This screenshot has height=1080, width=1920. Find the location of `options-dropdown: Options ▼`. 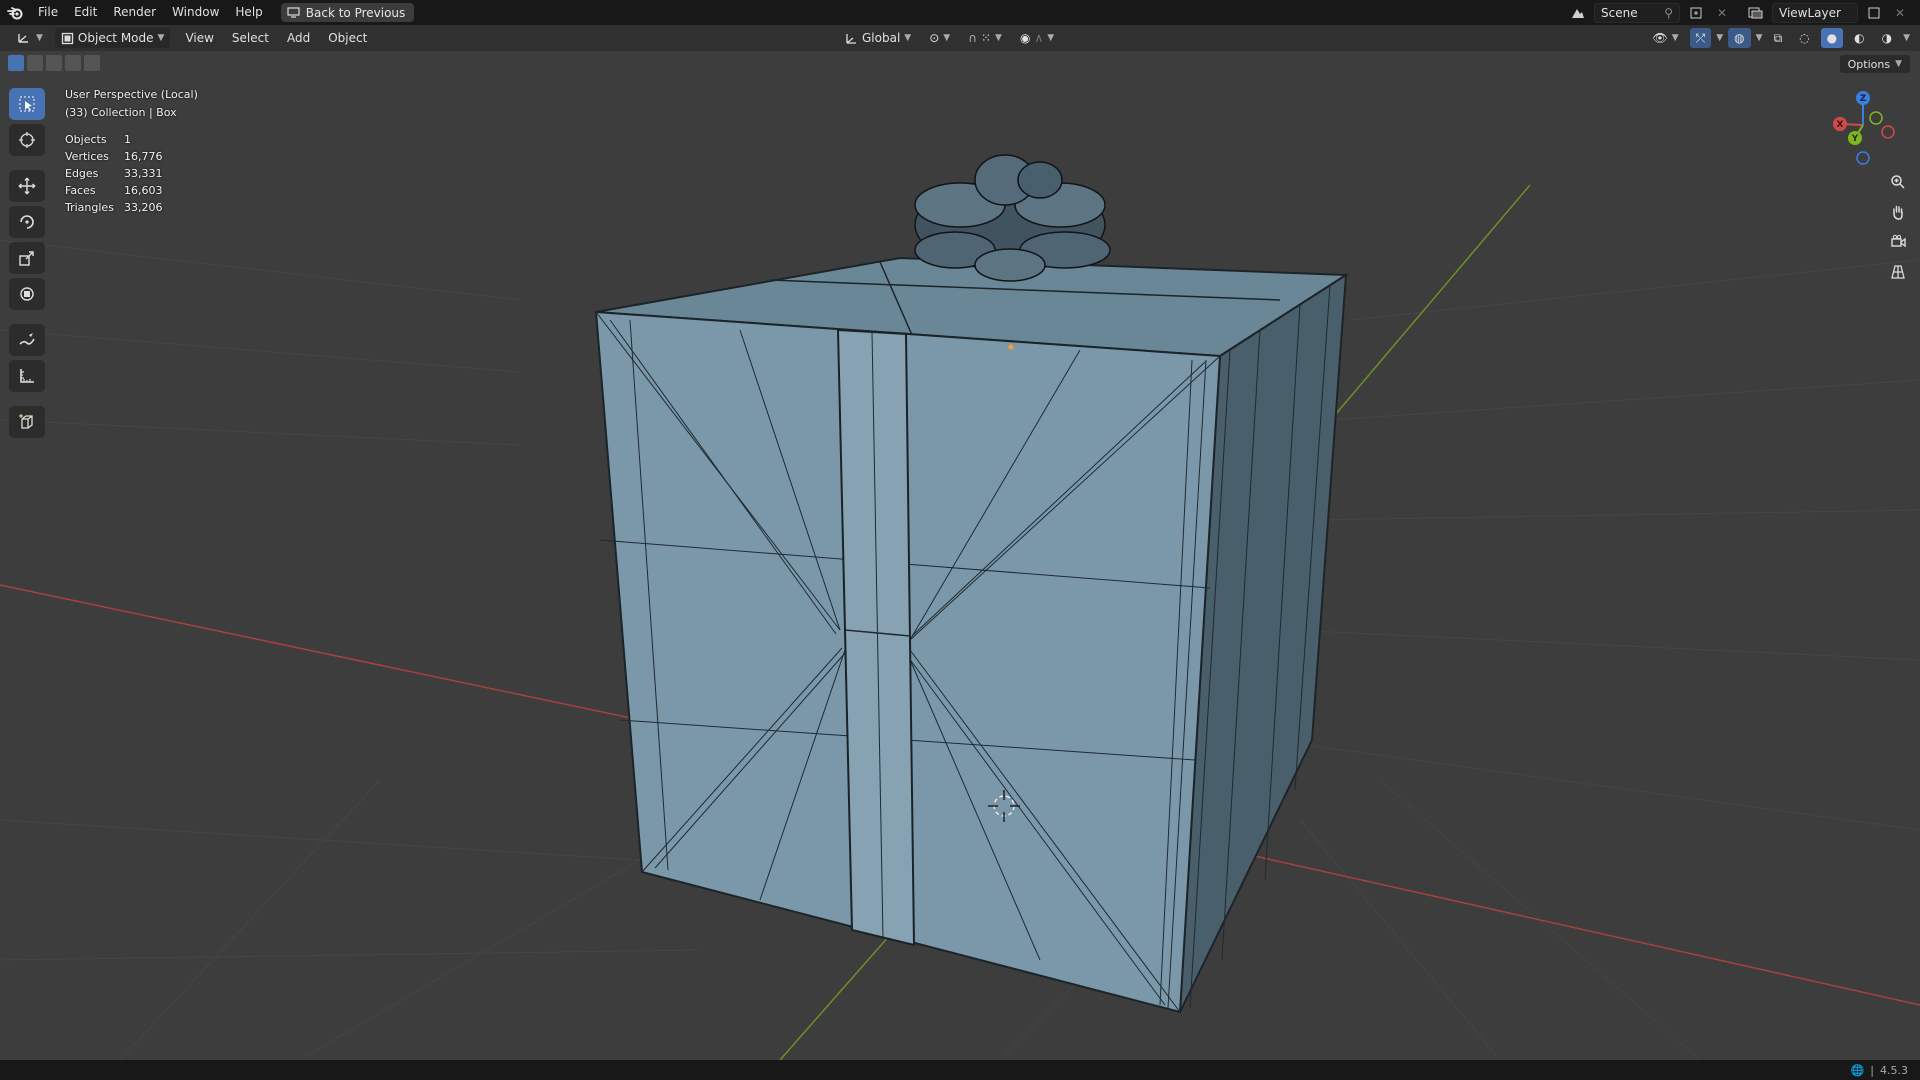

options-dropdown: Options ▼ is located at coordinates (1874, 64).